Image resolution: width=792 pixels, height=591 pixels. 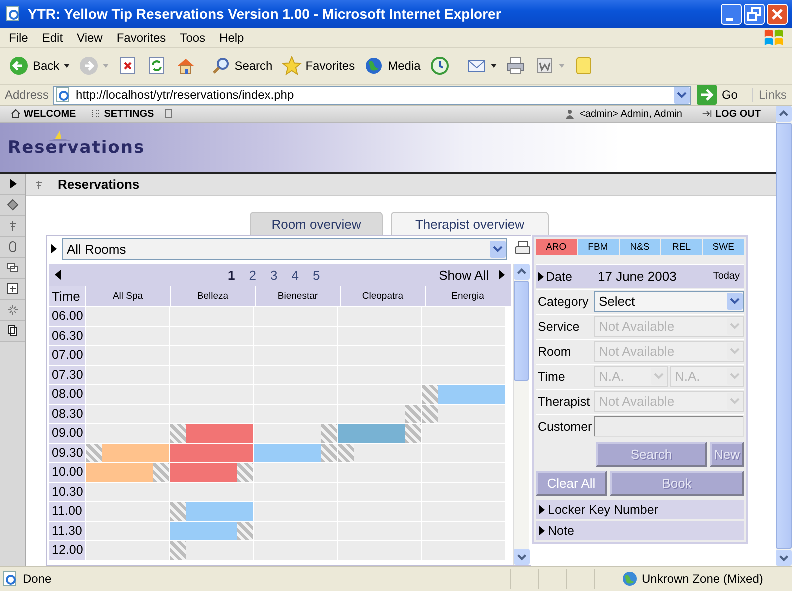 What do you see at coordinates (52, 37) in the screenshot?
I see `menu-item: Edit` at bounding box center [52, 37].